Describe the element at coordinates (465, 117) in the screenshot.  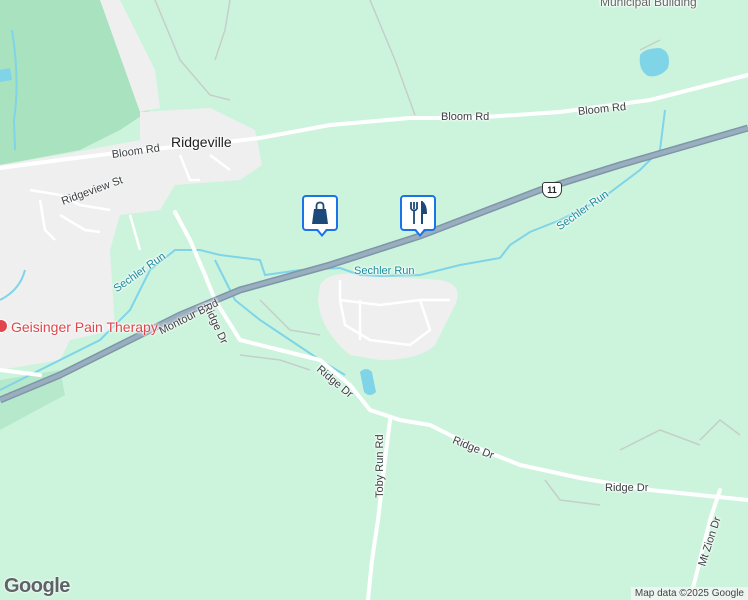
I see `bloom-rd-label: Bloom Rd` at that location.